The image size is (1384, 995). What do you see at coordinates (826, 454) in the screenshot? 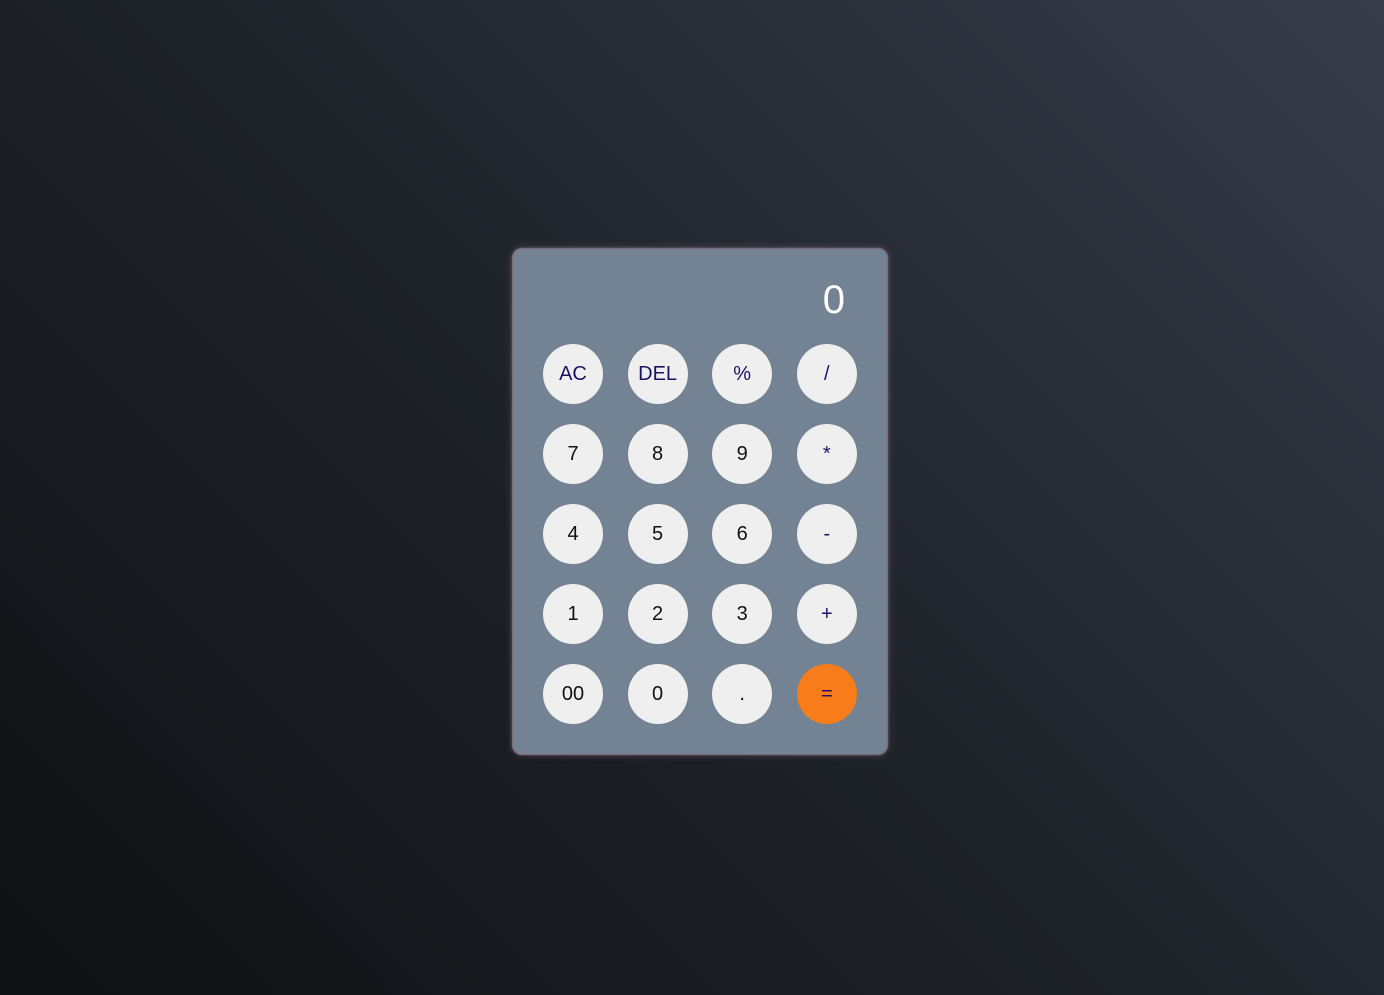
I see `multiply-button: *` at bounding box center [826, 454].